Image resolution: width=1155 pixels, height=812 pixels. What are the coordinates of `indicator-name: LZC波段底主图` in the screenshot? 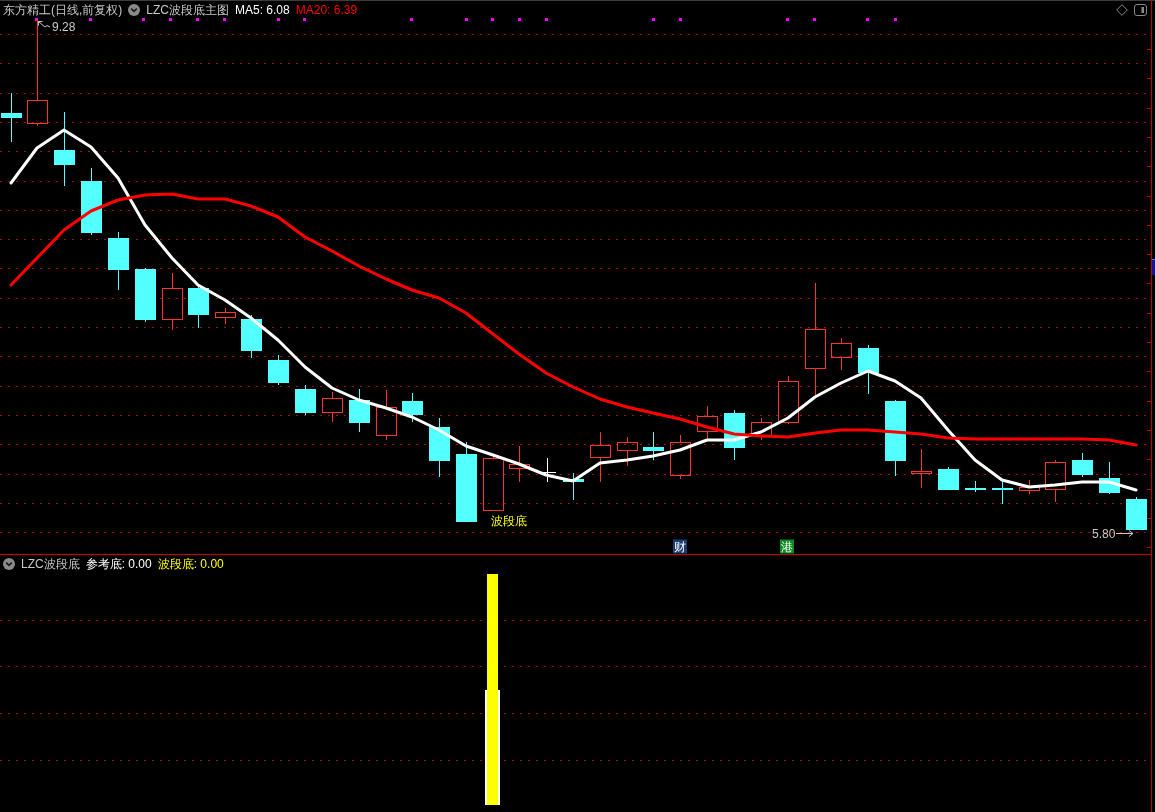 It's located at (187, 9).